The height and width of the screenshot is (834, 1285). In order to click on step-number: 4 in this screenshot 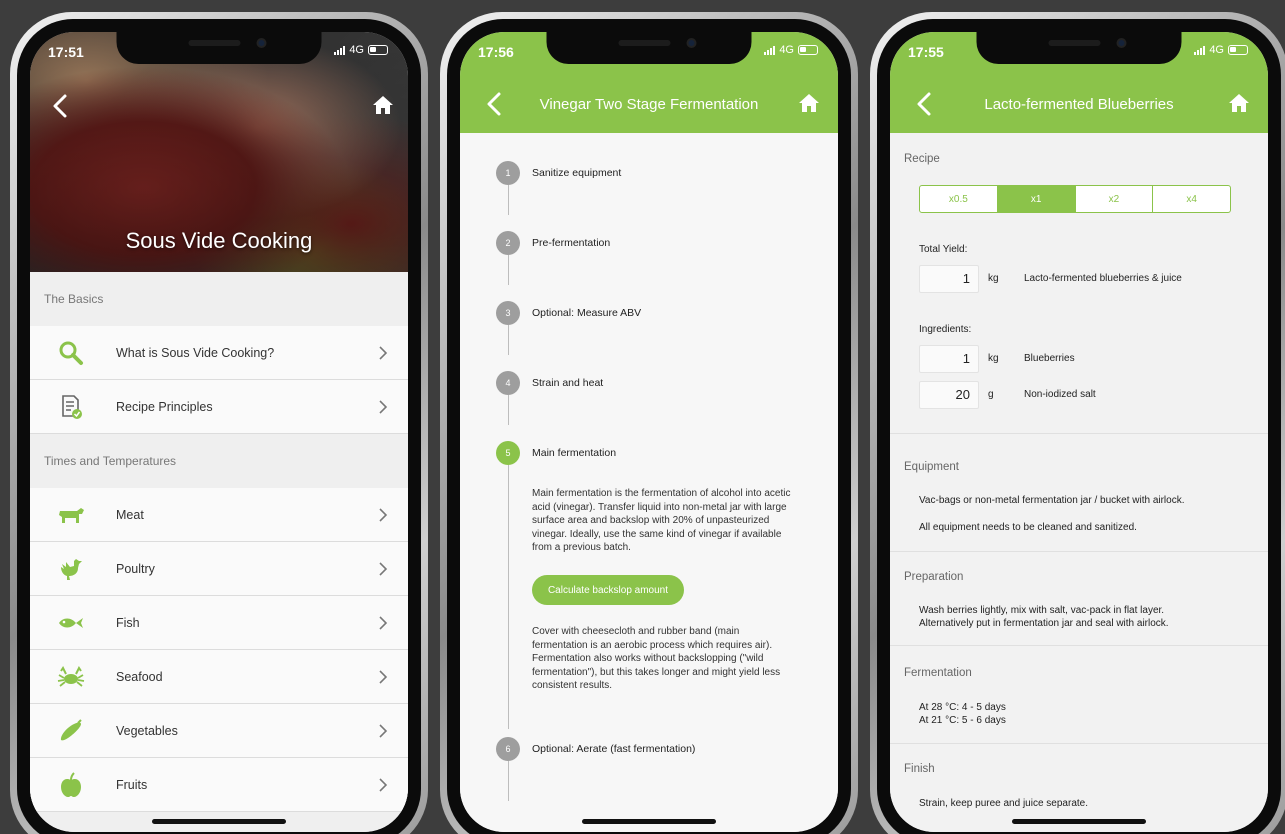, I will do `click(508, 383)`.